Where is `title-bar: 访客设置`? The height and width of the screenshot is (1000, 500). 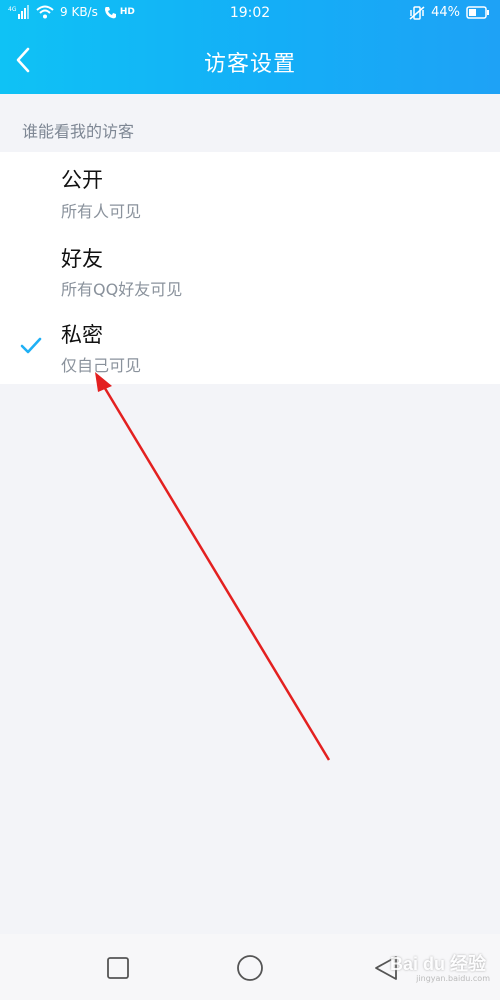 title-bar: 访客设置 is located at coordinates (250, 60).